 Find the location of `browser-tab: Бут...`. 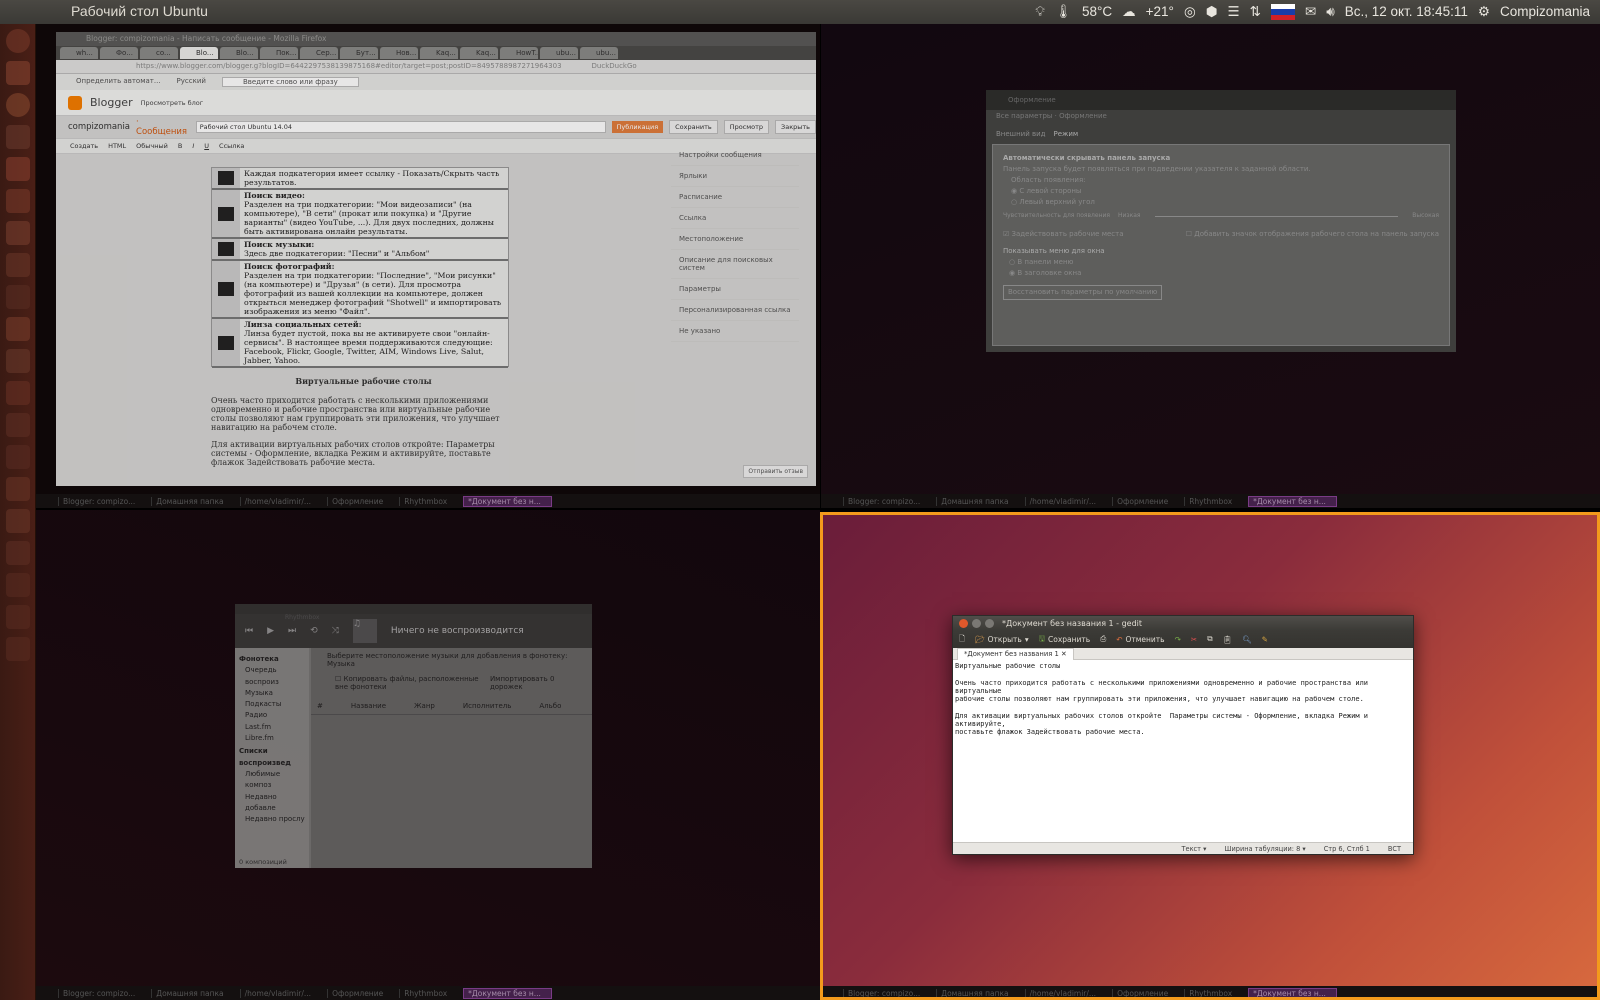

browser-tab: Бут... is located at coordinates (359, 53).